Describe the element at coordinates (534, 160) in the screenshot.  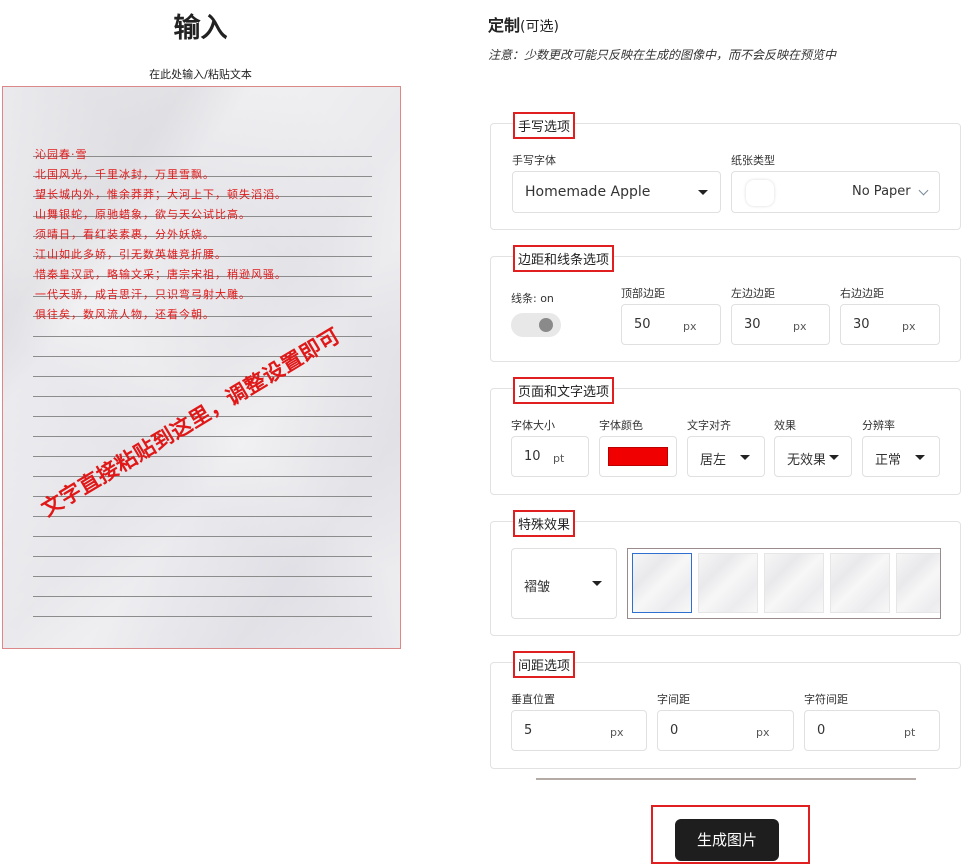
I see `font-label: 手写字体` at that location.